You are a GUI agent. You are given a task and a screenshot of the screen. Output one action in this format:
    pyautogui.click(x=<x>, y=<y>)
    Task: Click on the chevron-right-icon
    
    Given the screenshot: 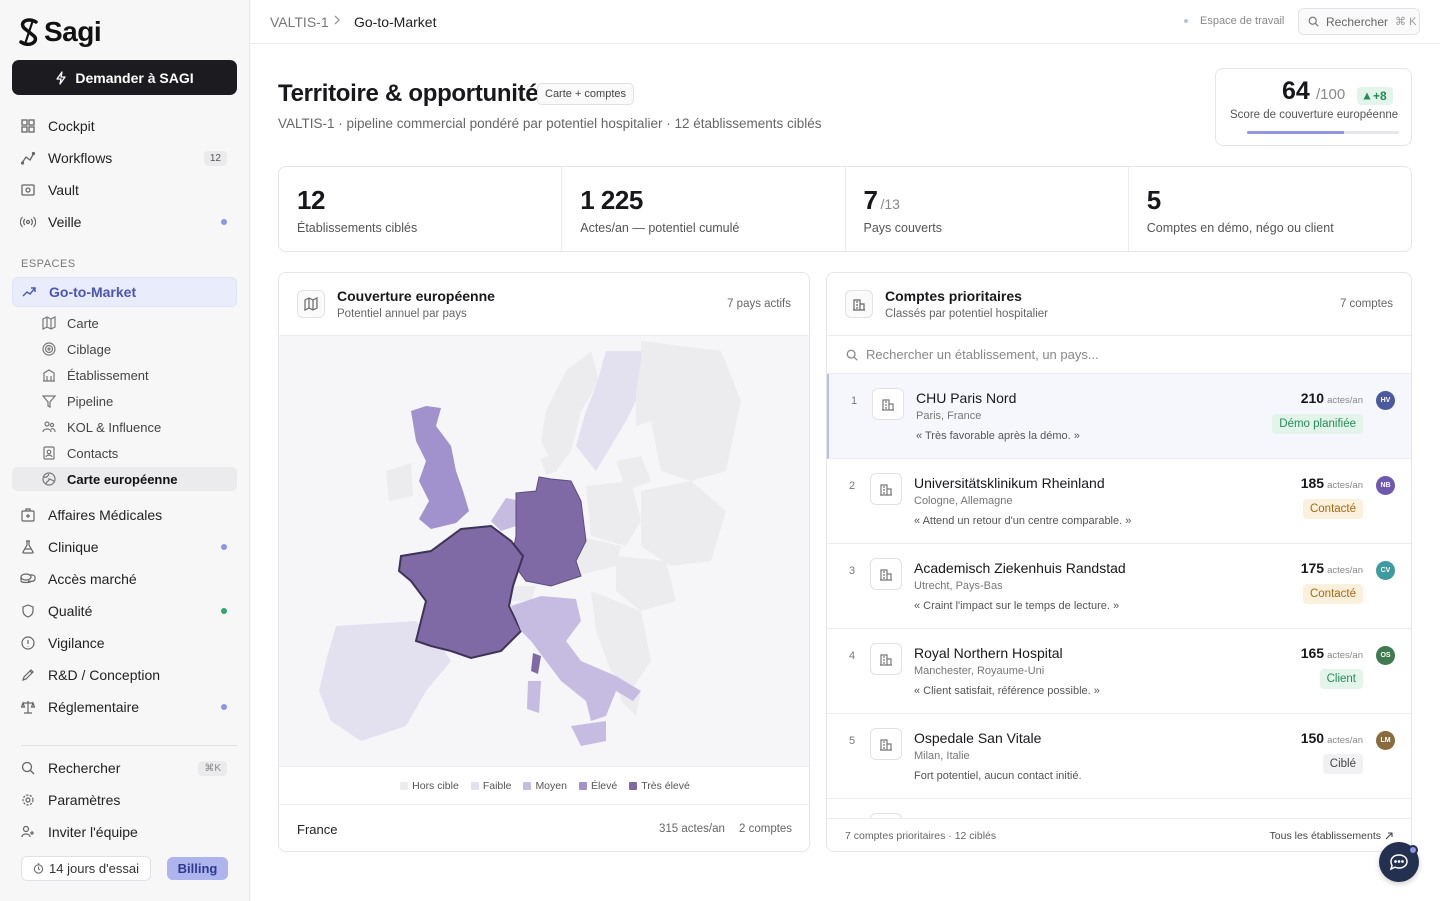 What is the action you would take?
    pyautogui.click(x=337, y=20)
    